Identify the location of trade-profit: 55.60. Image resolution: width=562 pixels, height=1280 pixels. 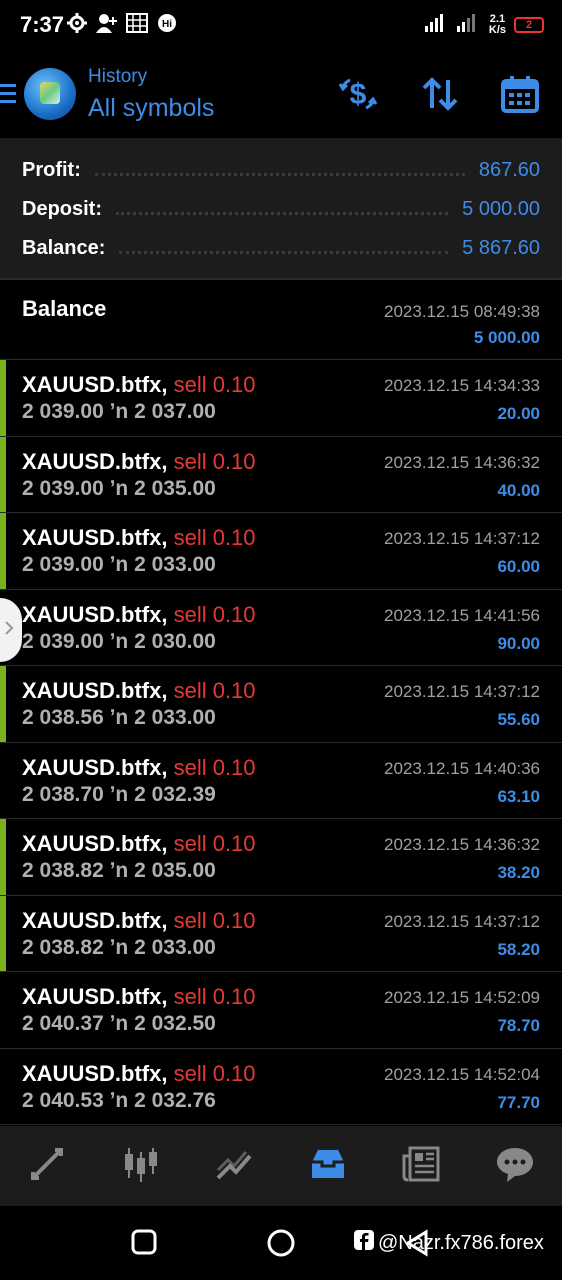
(518, 719).